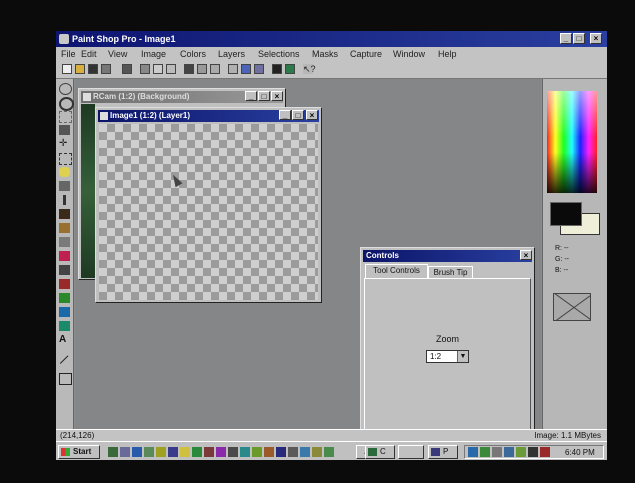 The width and height of the screenshot is (635, 483). Describe the element at coordinates (443, 452) in the screenshot. I see `taskbar-task-p: P` at that location.